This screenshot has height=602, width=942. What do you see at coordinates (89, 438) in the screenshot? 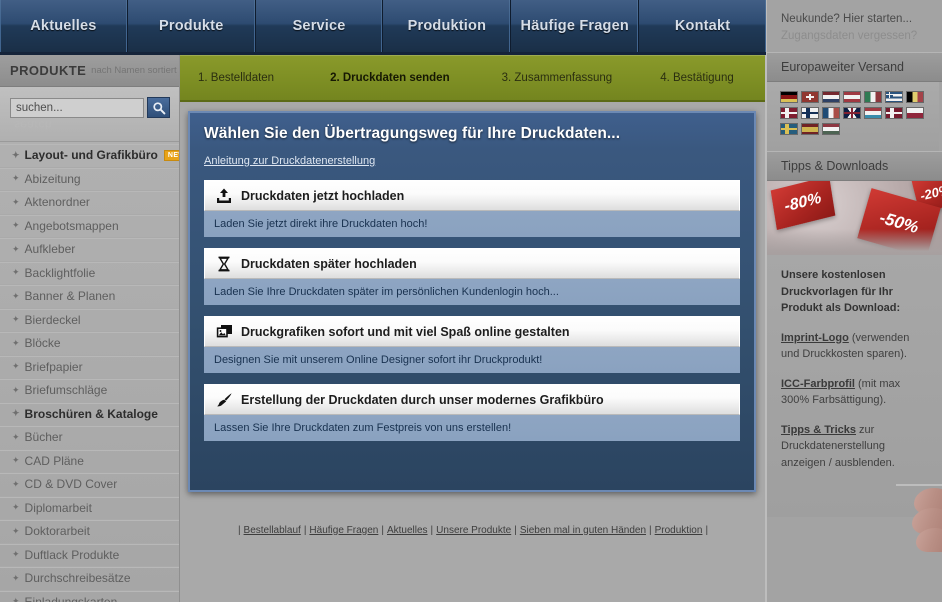
I see `sidebar-item: ✦ Bücher` at bounding box center [89, 438].